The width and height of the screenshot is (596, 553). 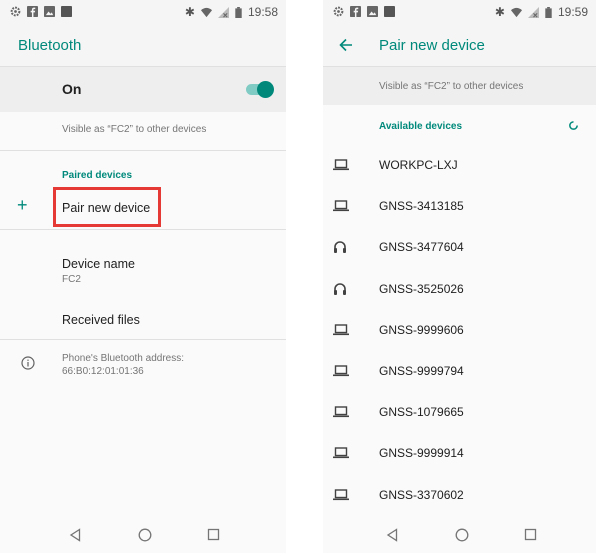 What do you see at coordinates (97, 175) in the screenshot?
I see `paired-devices-header: Paired devices` at bounding box center [97, 175].